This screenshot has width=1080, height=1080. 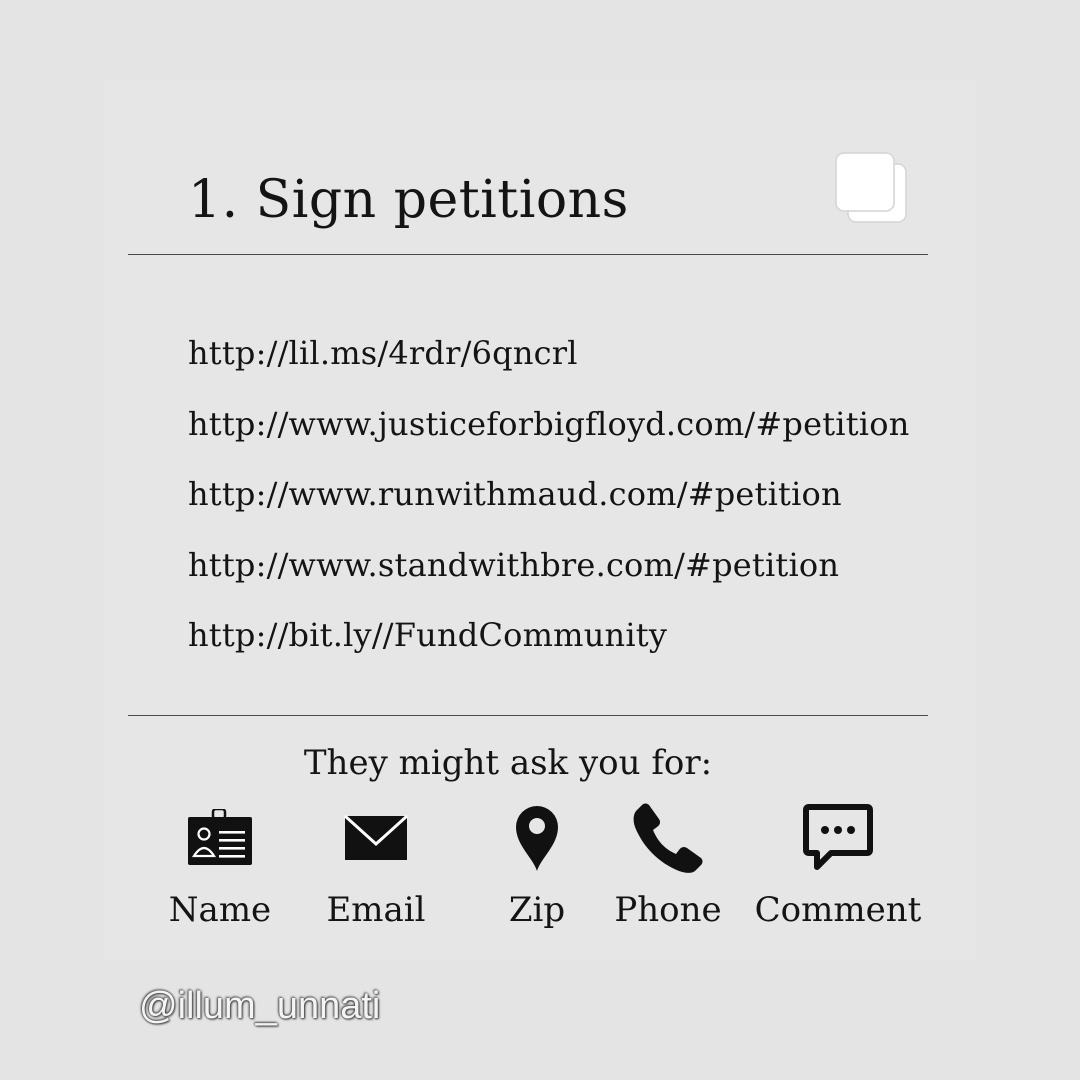 What do you see at coordinates (528, 715) in the screenshot?
I see `divider-bottom` at bounding box center [528, 715].